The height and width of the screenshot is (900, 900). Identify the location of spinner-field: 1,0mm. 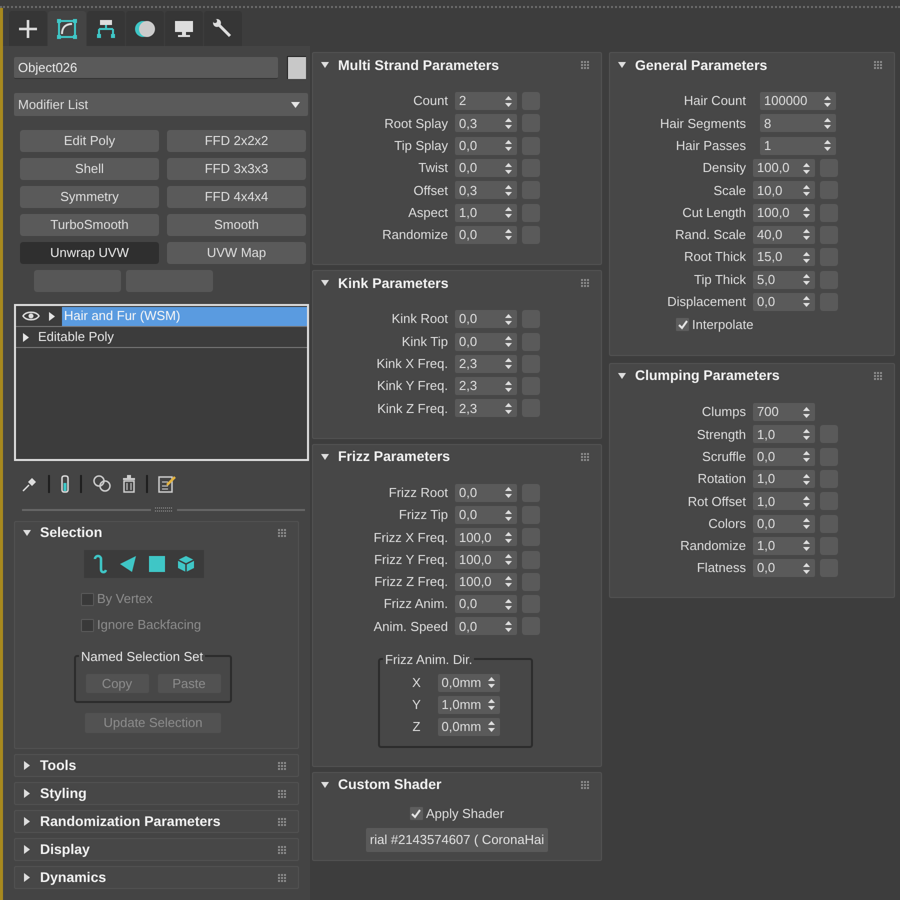
(469, 705).